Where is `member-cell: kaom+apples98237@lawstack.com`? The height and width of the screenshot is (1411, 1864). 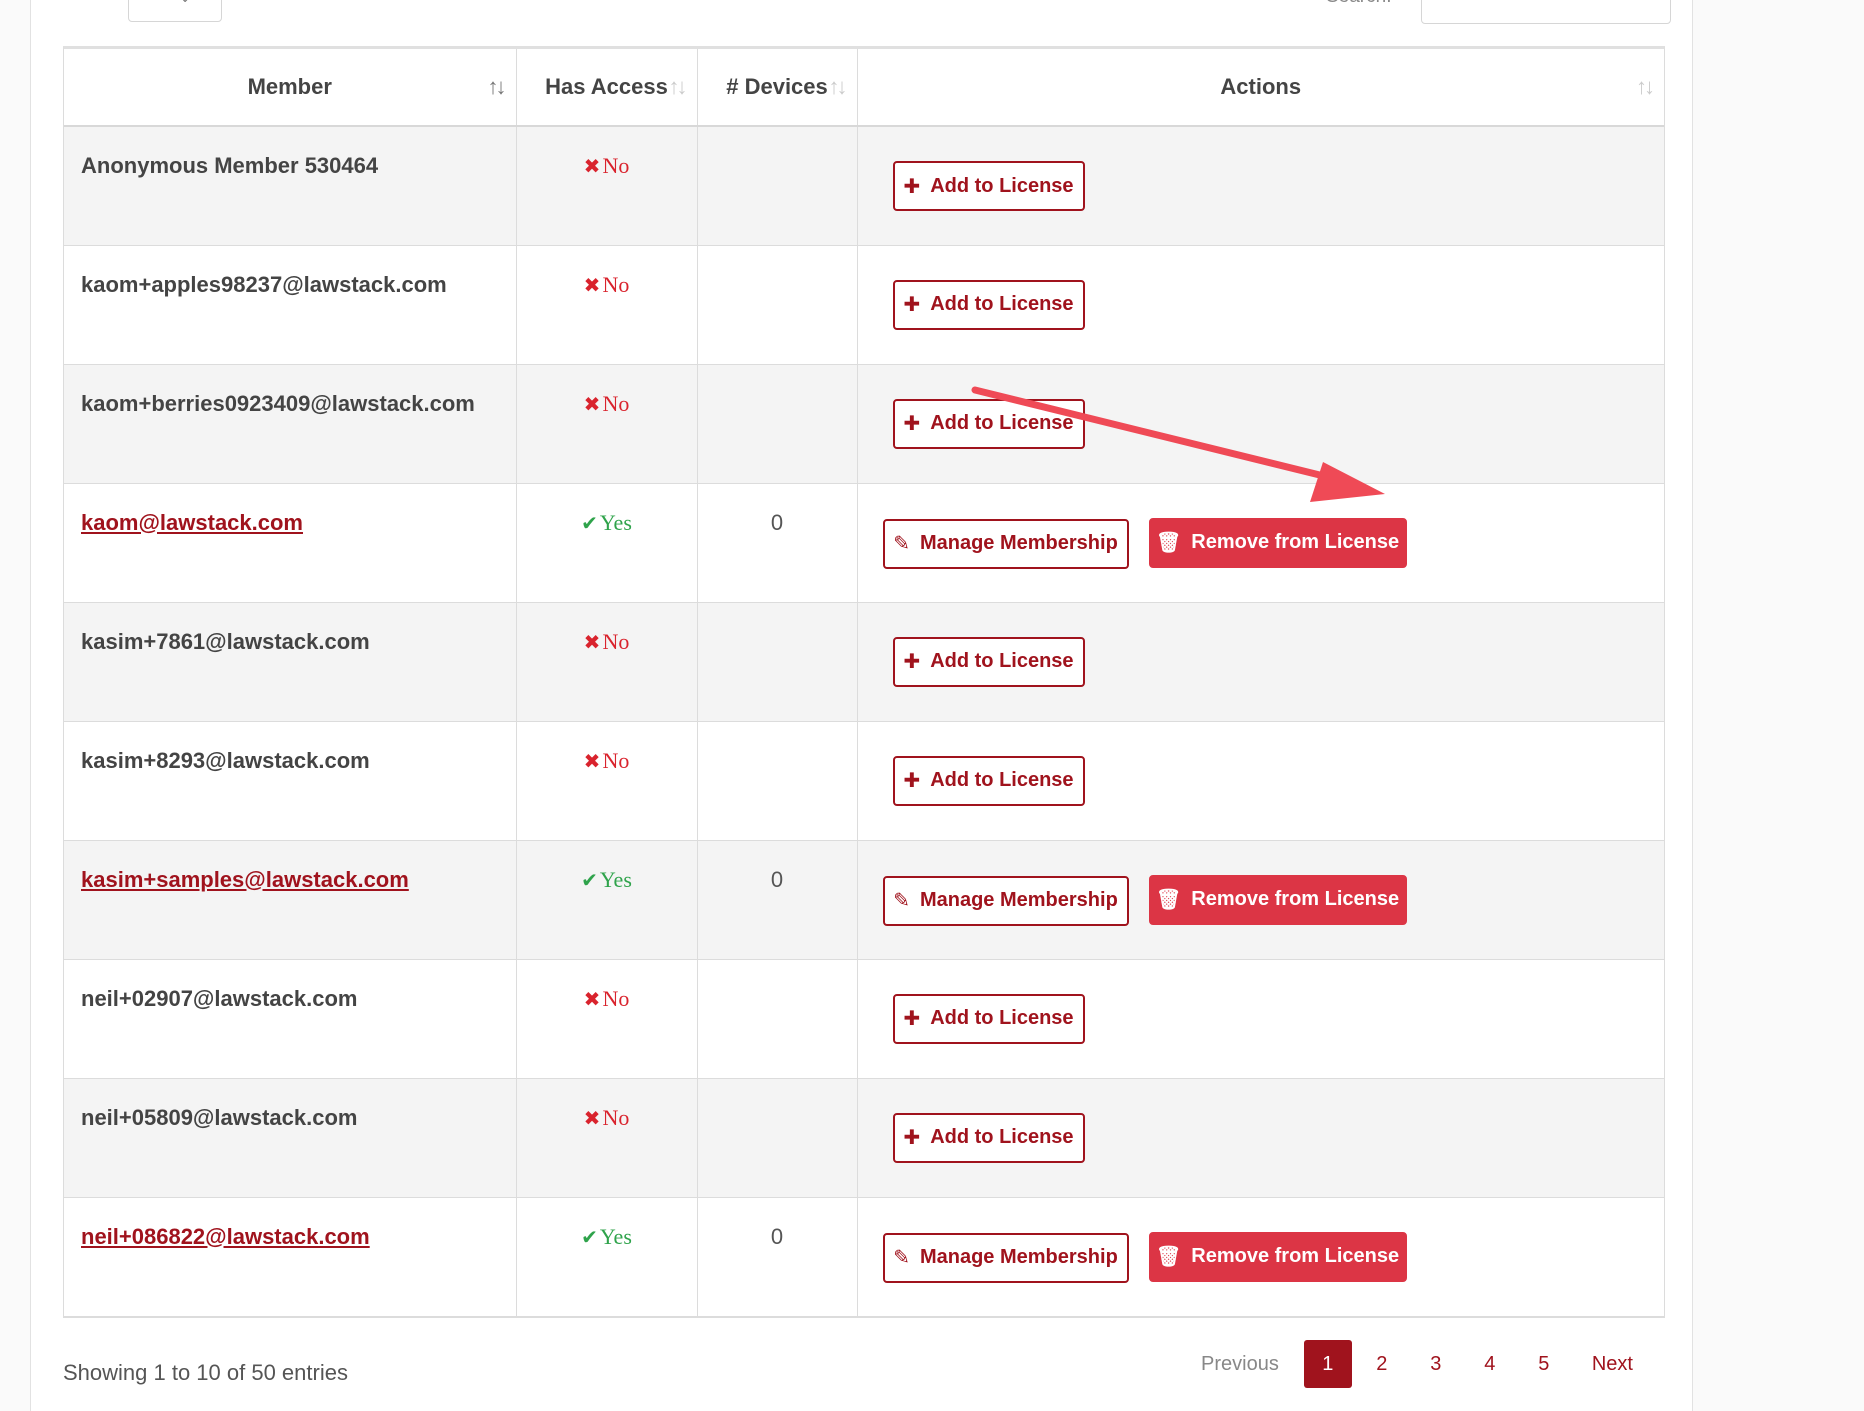
member-cell: kaom+apples98237@lawstack.com is located at coordinates (290, 305).